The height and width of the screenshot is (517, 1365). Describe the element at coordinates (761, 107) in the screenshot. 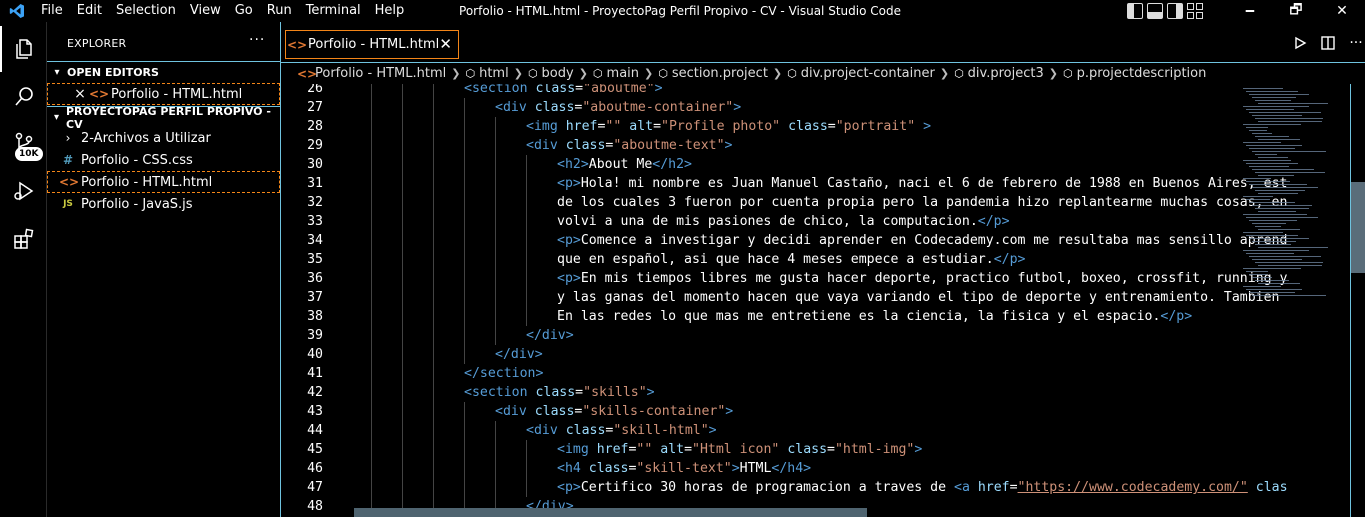

I see `code-line: 27 <div class="aboutme-container">` at that location.